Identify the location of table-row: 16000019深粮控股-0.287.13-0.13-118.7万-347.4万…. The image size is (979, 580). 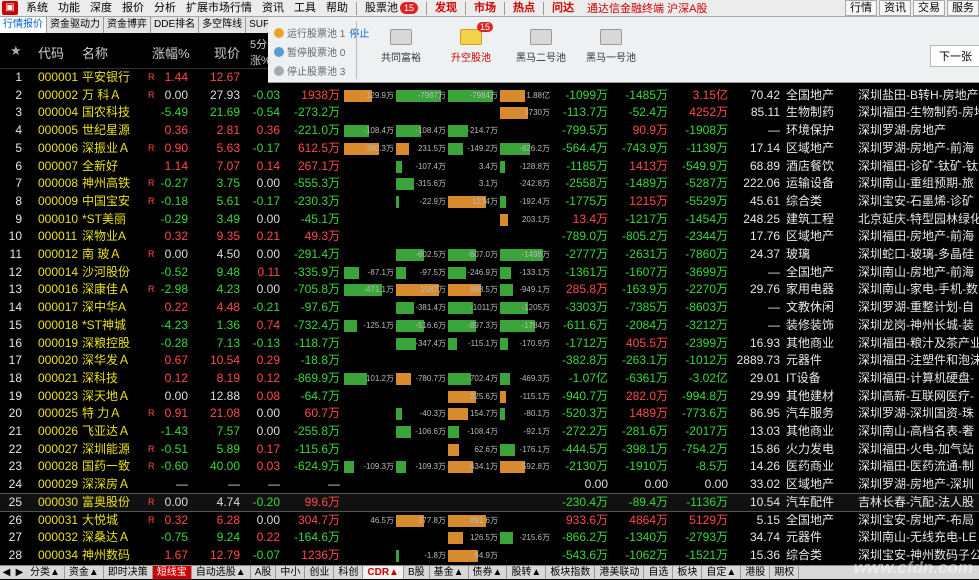
(489, 344).